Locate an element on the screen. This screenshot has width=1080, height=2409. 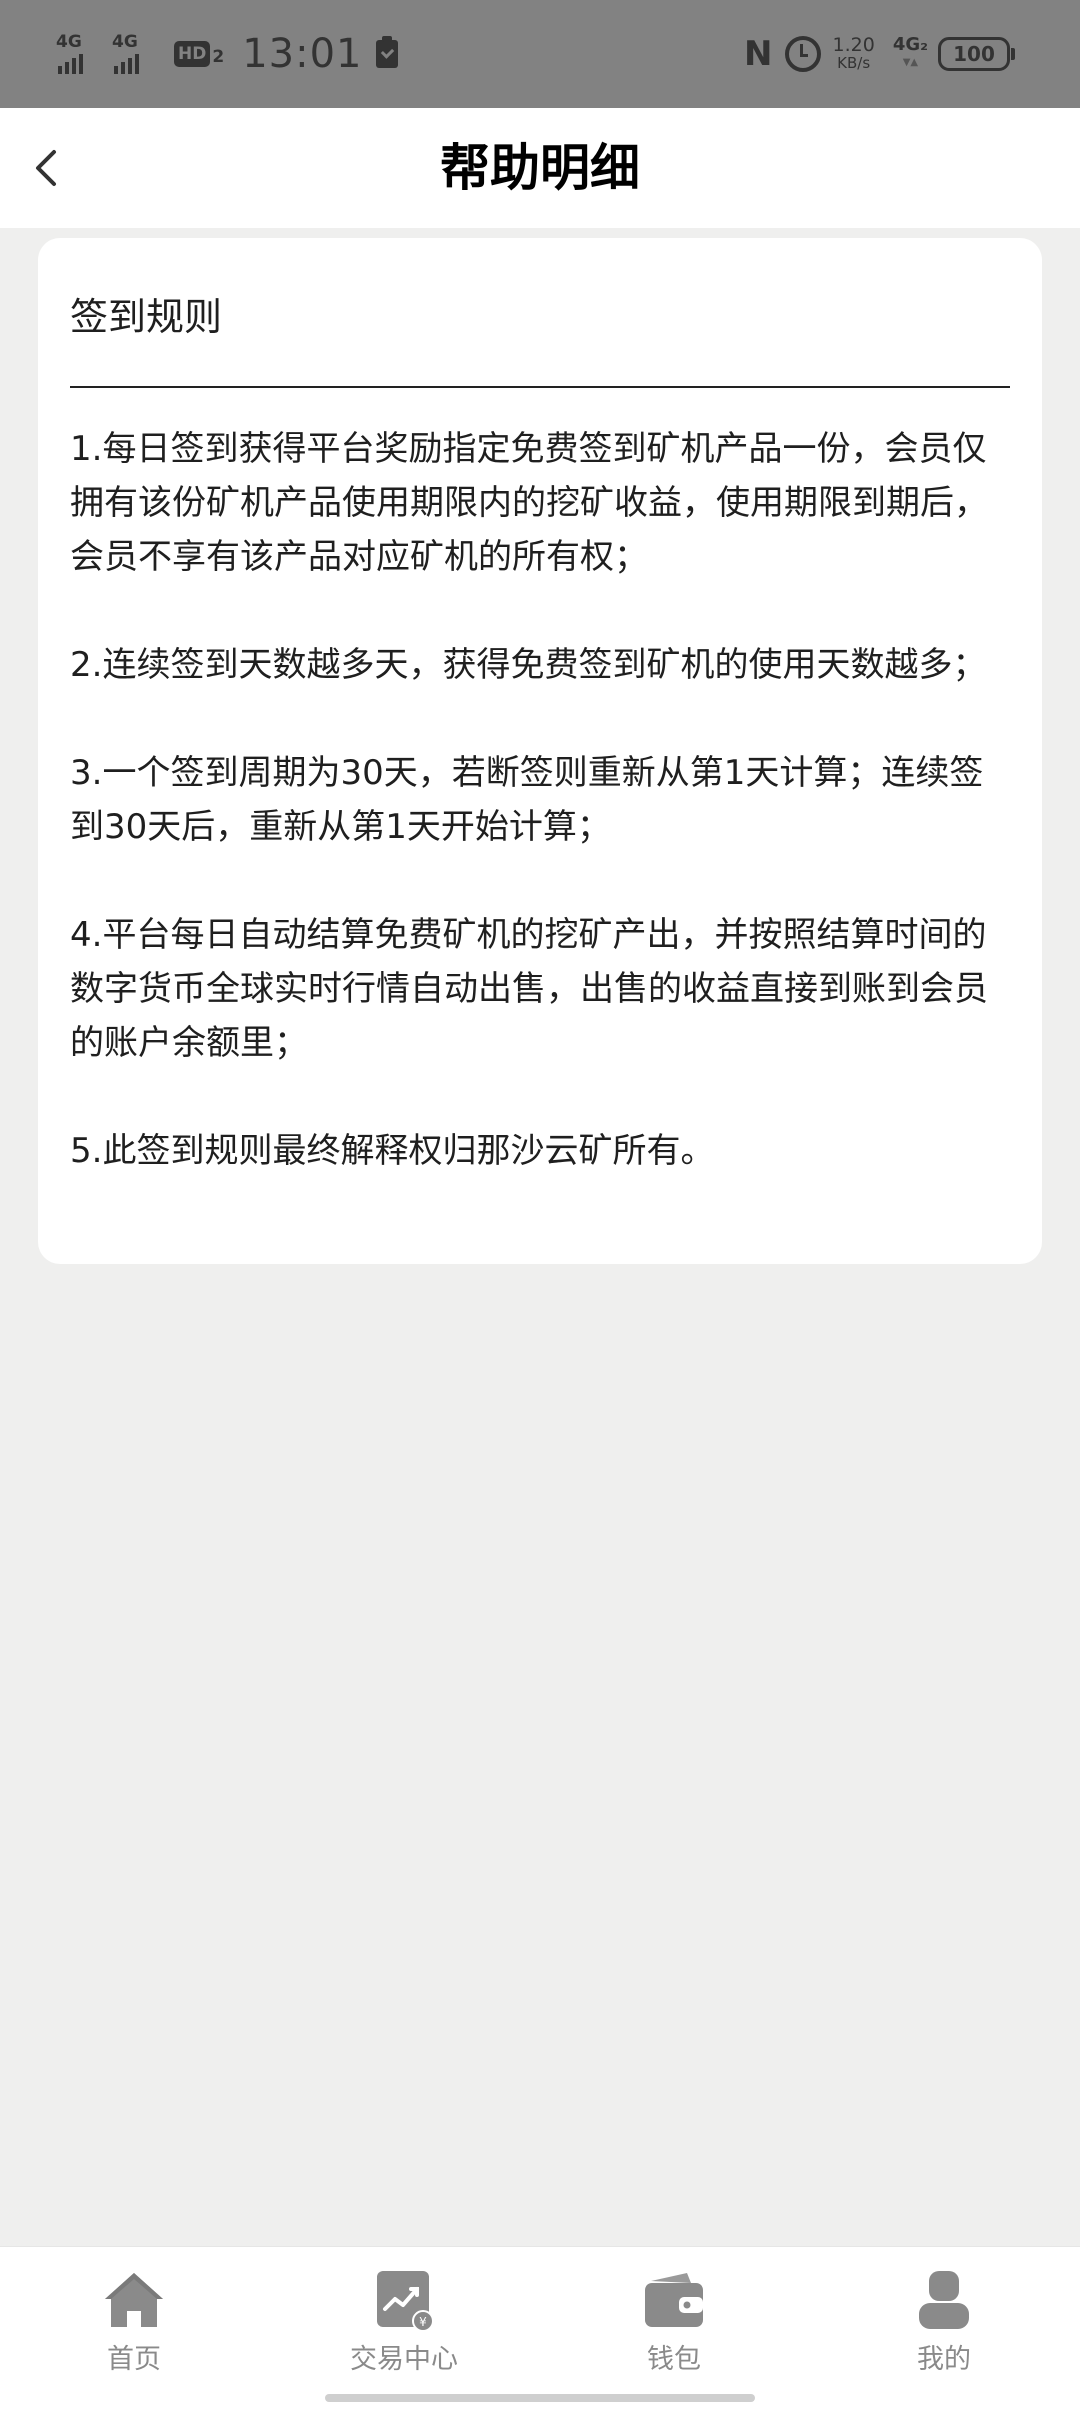
nav-label: 钱包 is located at coordinates (674, 2359).